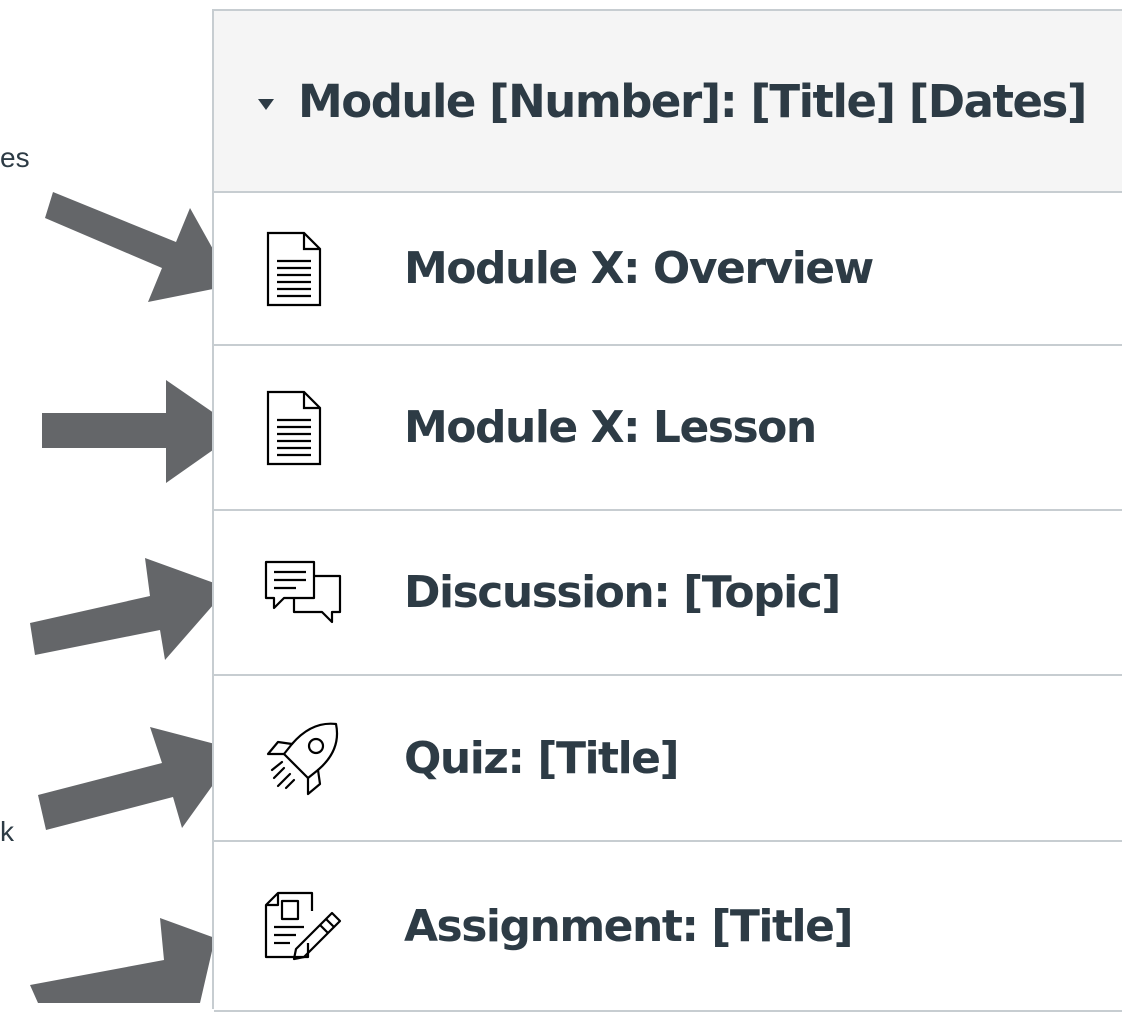  Describe the element at coordinates (639, 268) in the screenshot. I see `item-label: Module X: Overview` at that location.